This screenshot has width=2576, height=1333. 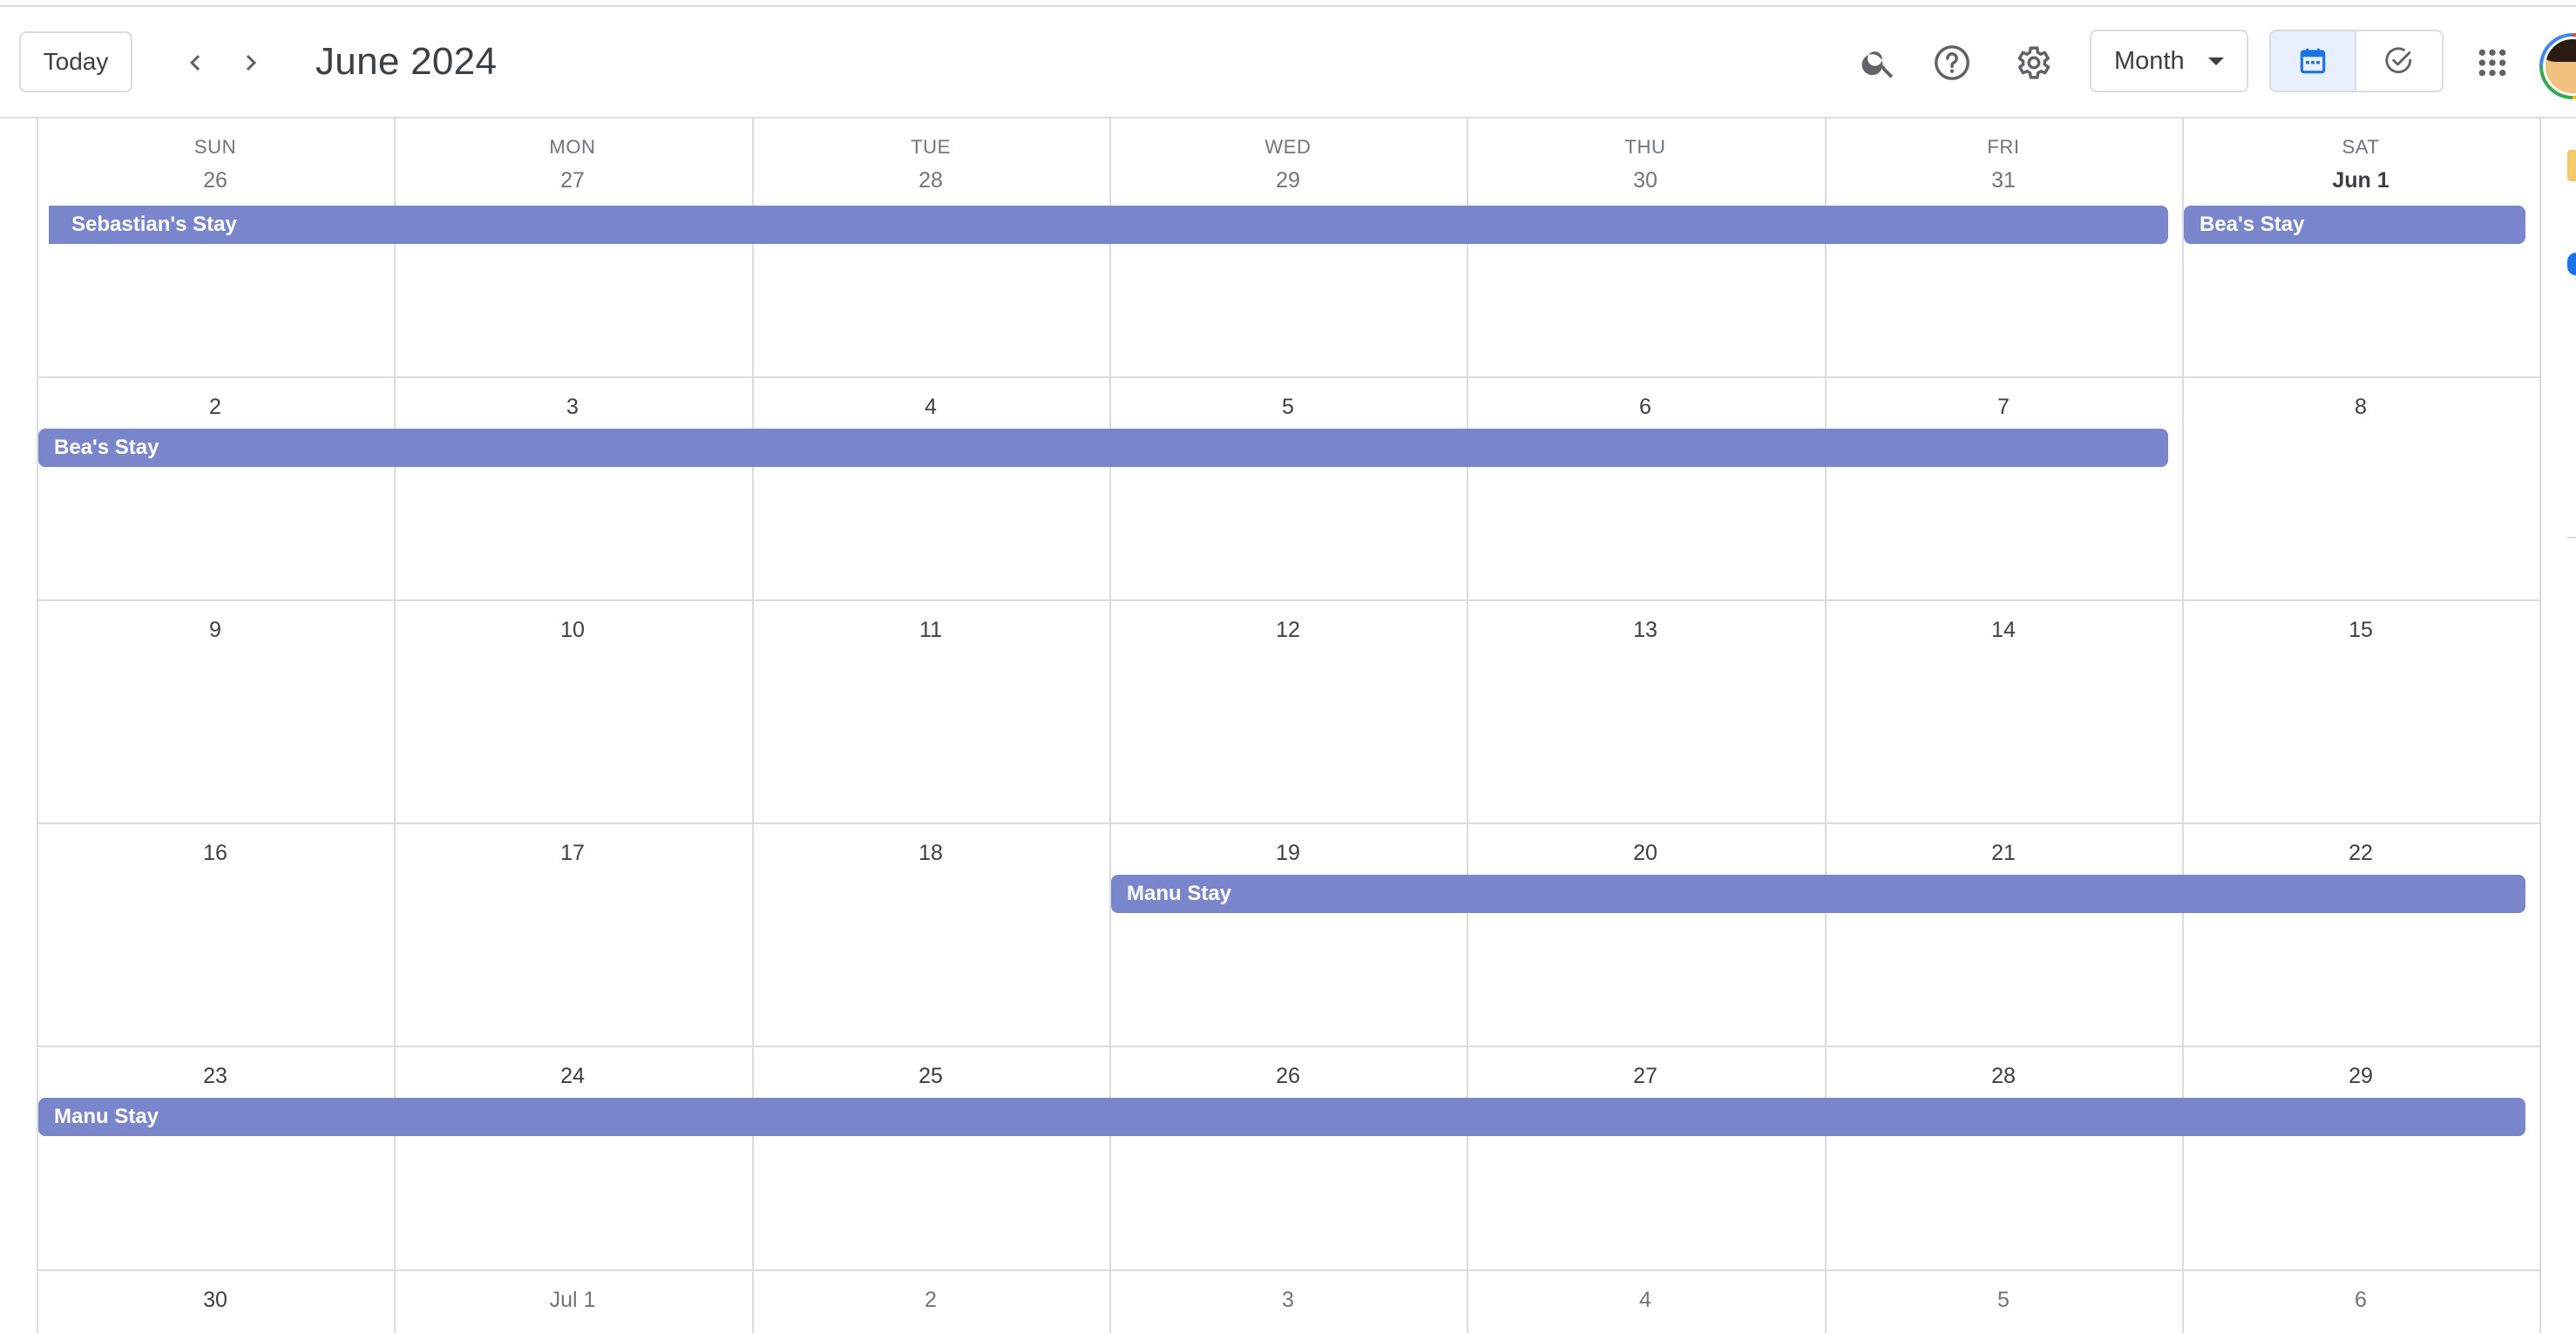 I want to click on day-number: 16, so click(x=216, y=853).